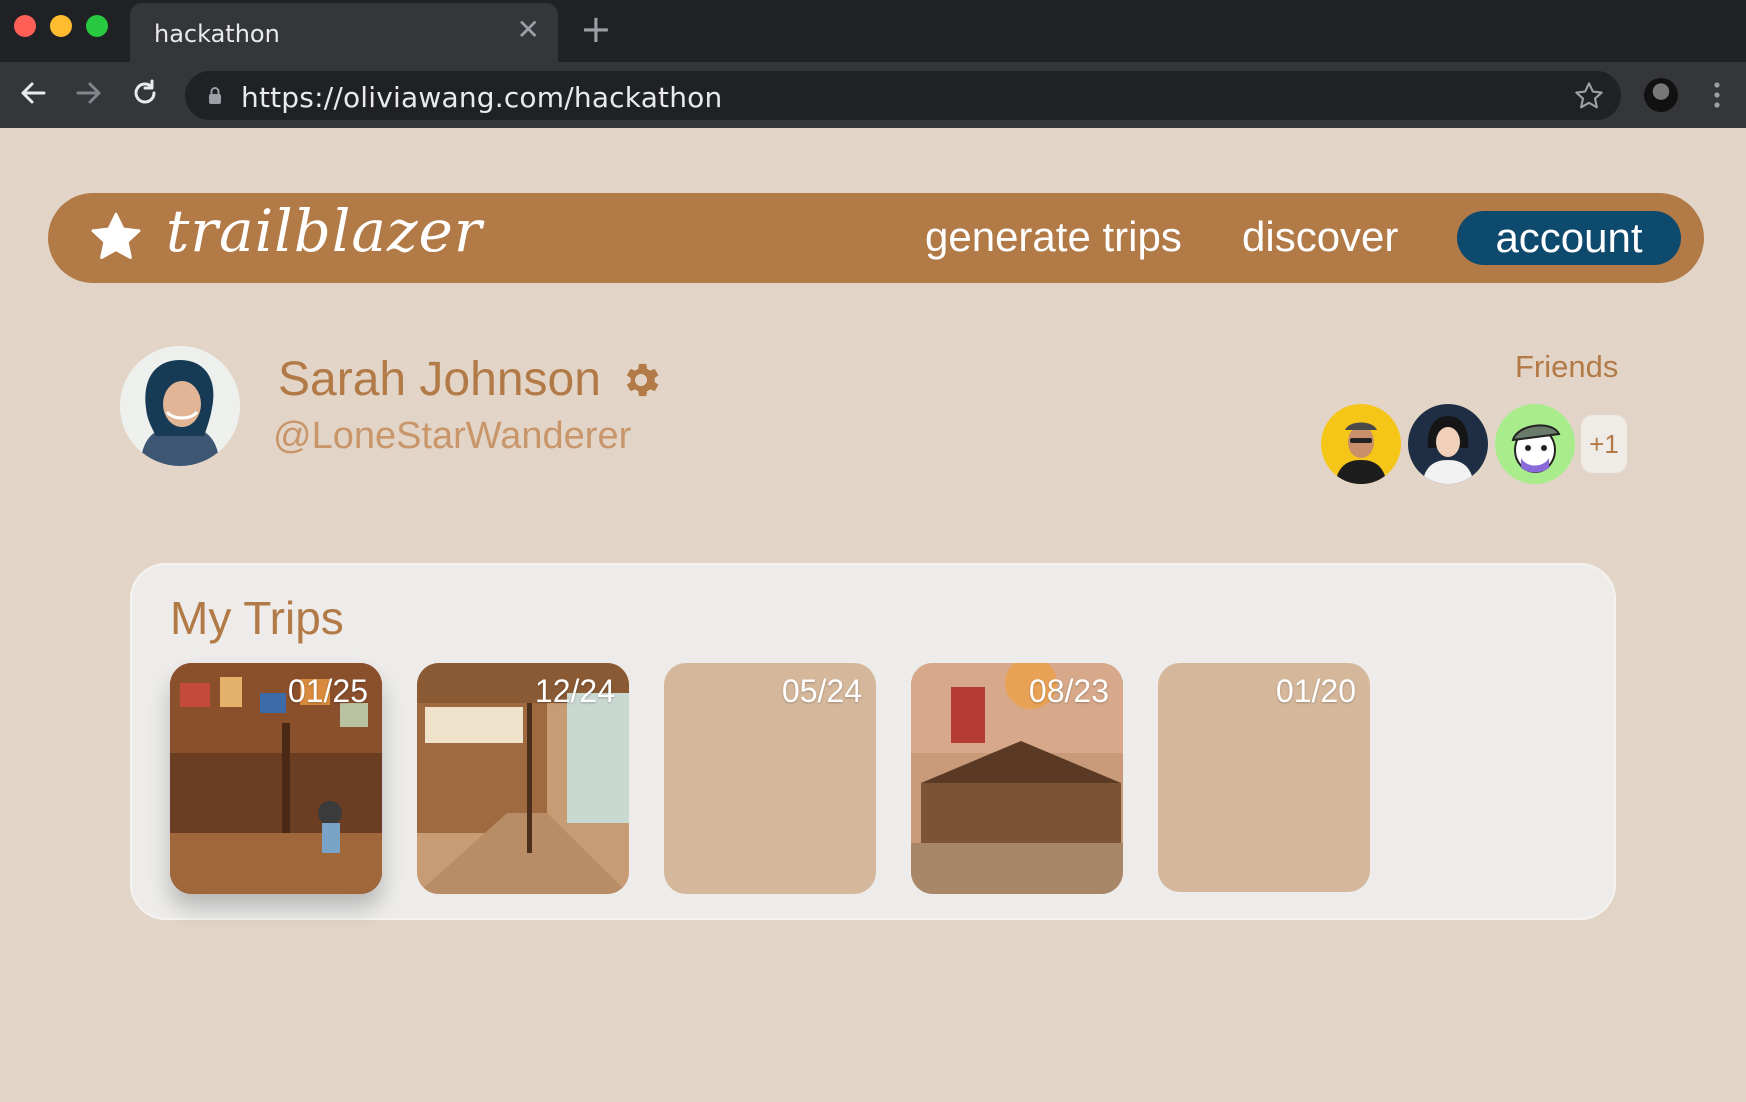  What do you see at coordinates (217, 34) in the screenshot?
I see `tab-title: hackathon` at bounding box center [217, 34].